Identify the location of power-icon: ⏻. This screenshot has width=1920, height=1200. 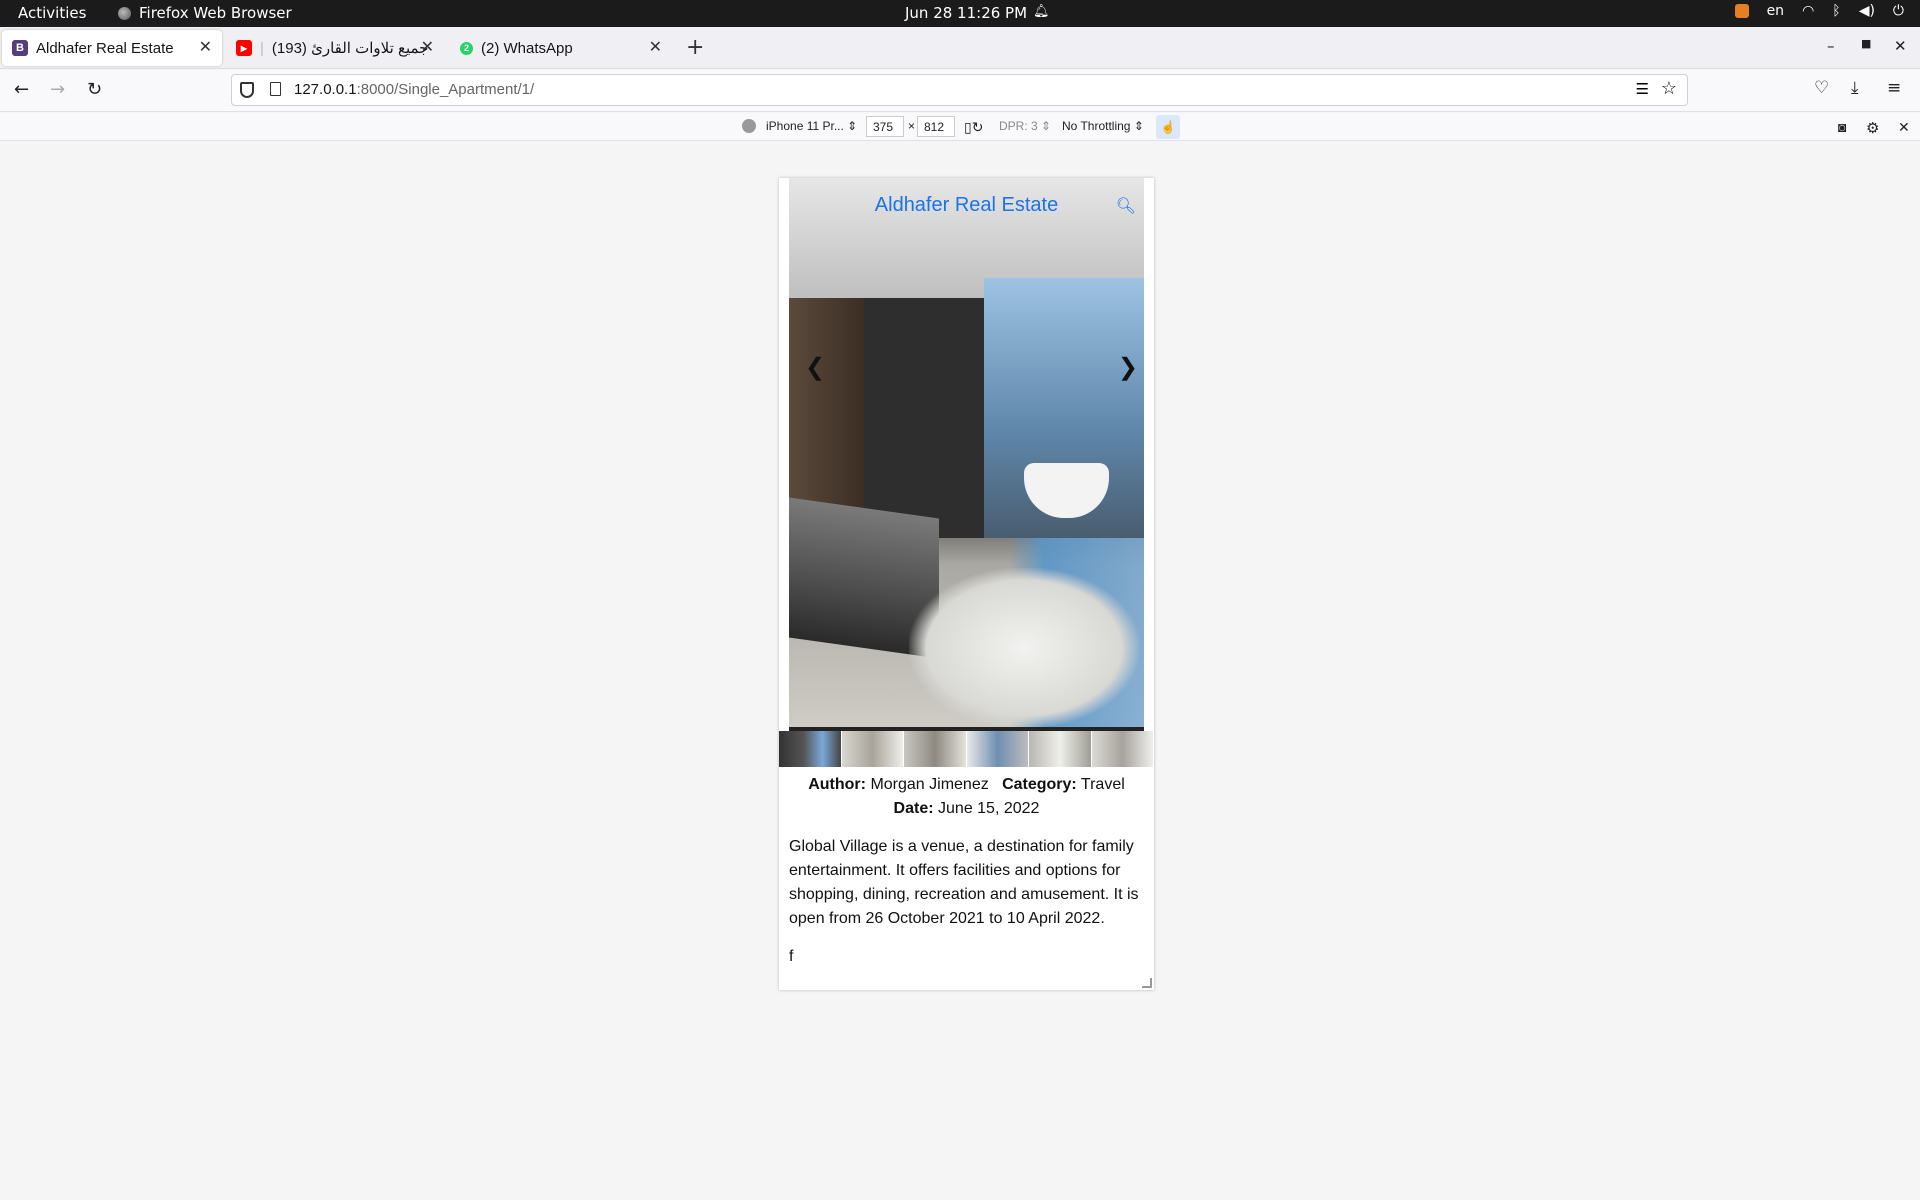
(1898, 11).